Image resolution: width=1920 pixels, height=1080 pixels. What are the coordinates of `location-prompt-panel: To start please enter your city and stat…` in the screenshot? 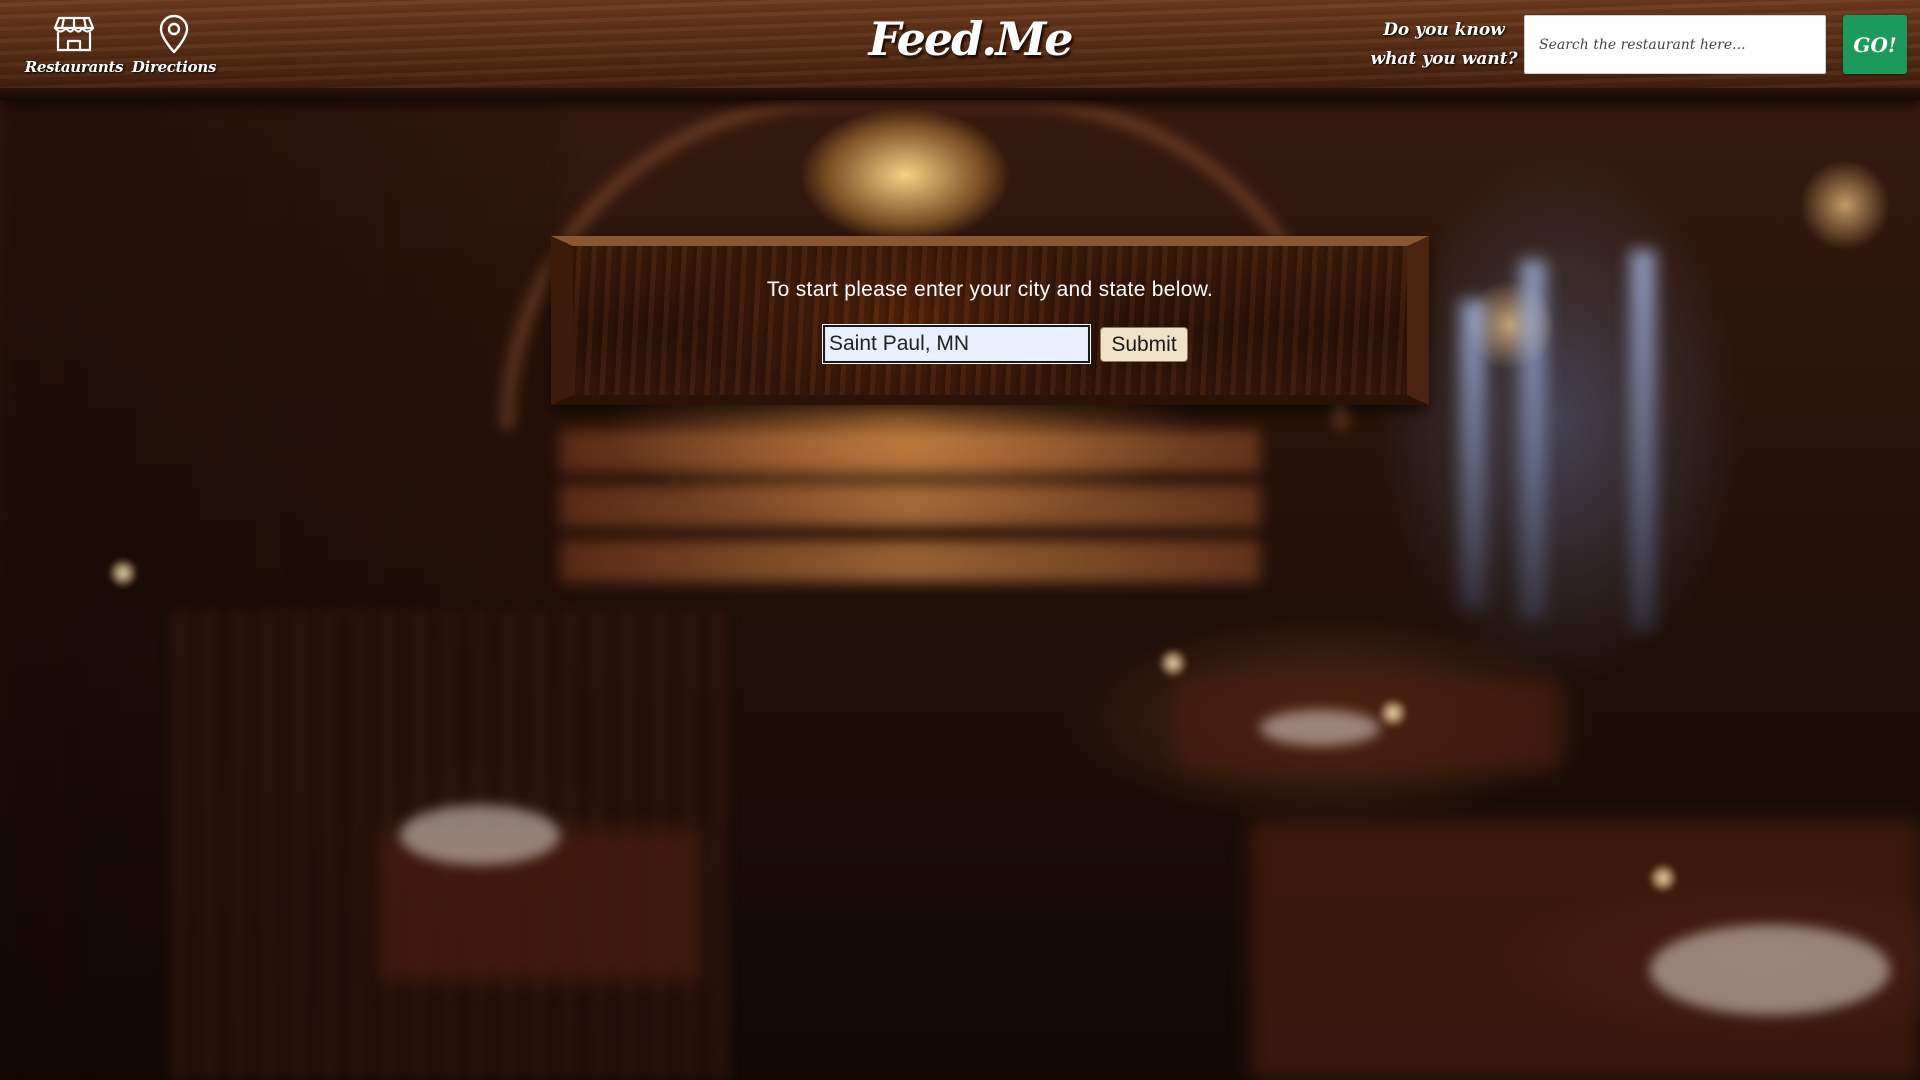 It's located at (990, 320).